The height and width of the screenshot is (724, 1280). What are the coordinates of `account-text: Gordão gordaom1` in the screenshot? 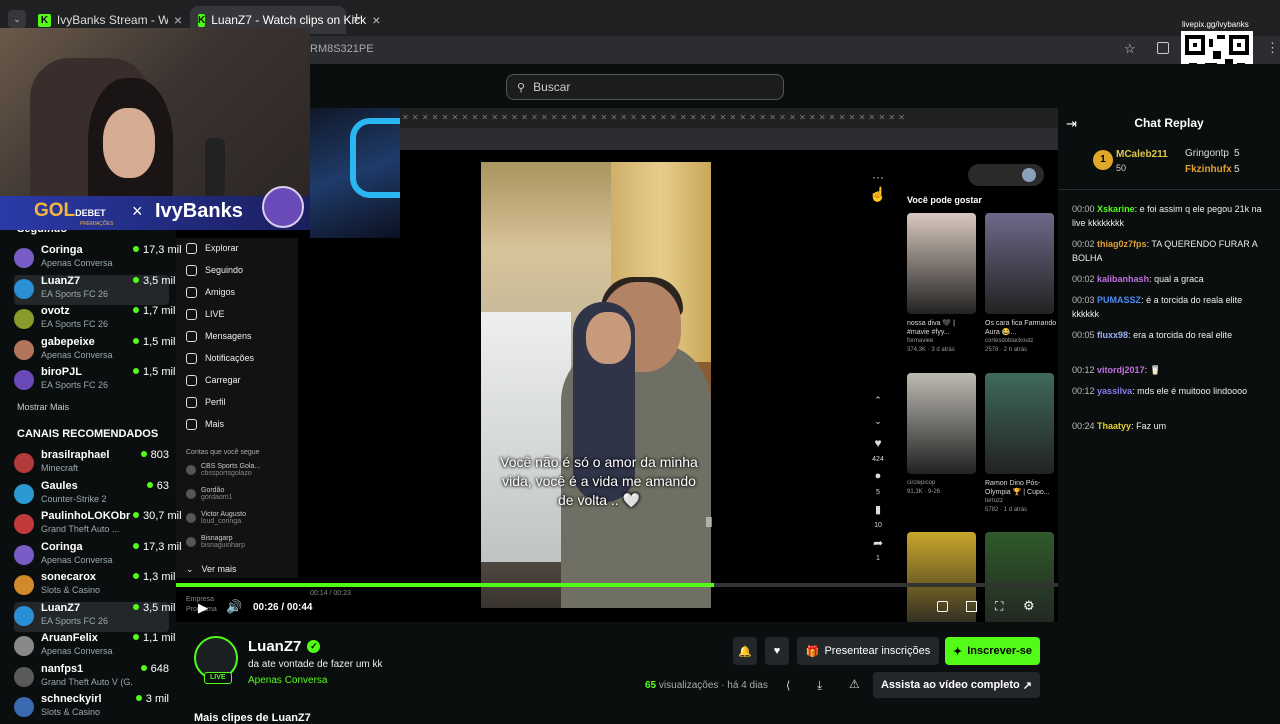 It's located at (217, 494).